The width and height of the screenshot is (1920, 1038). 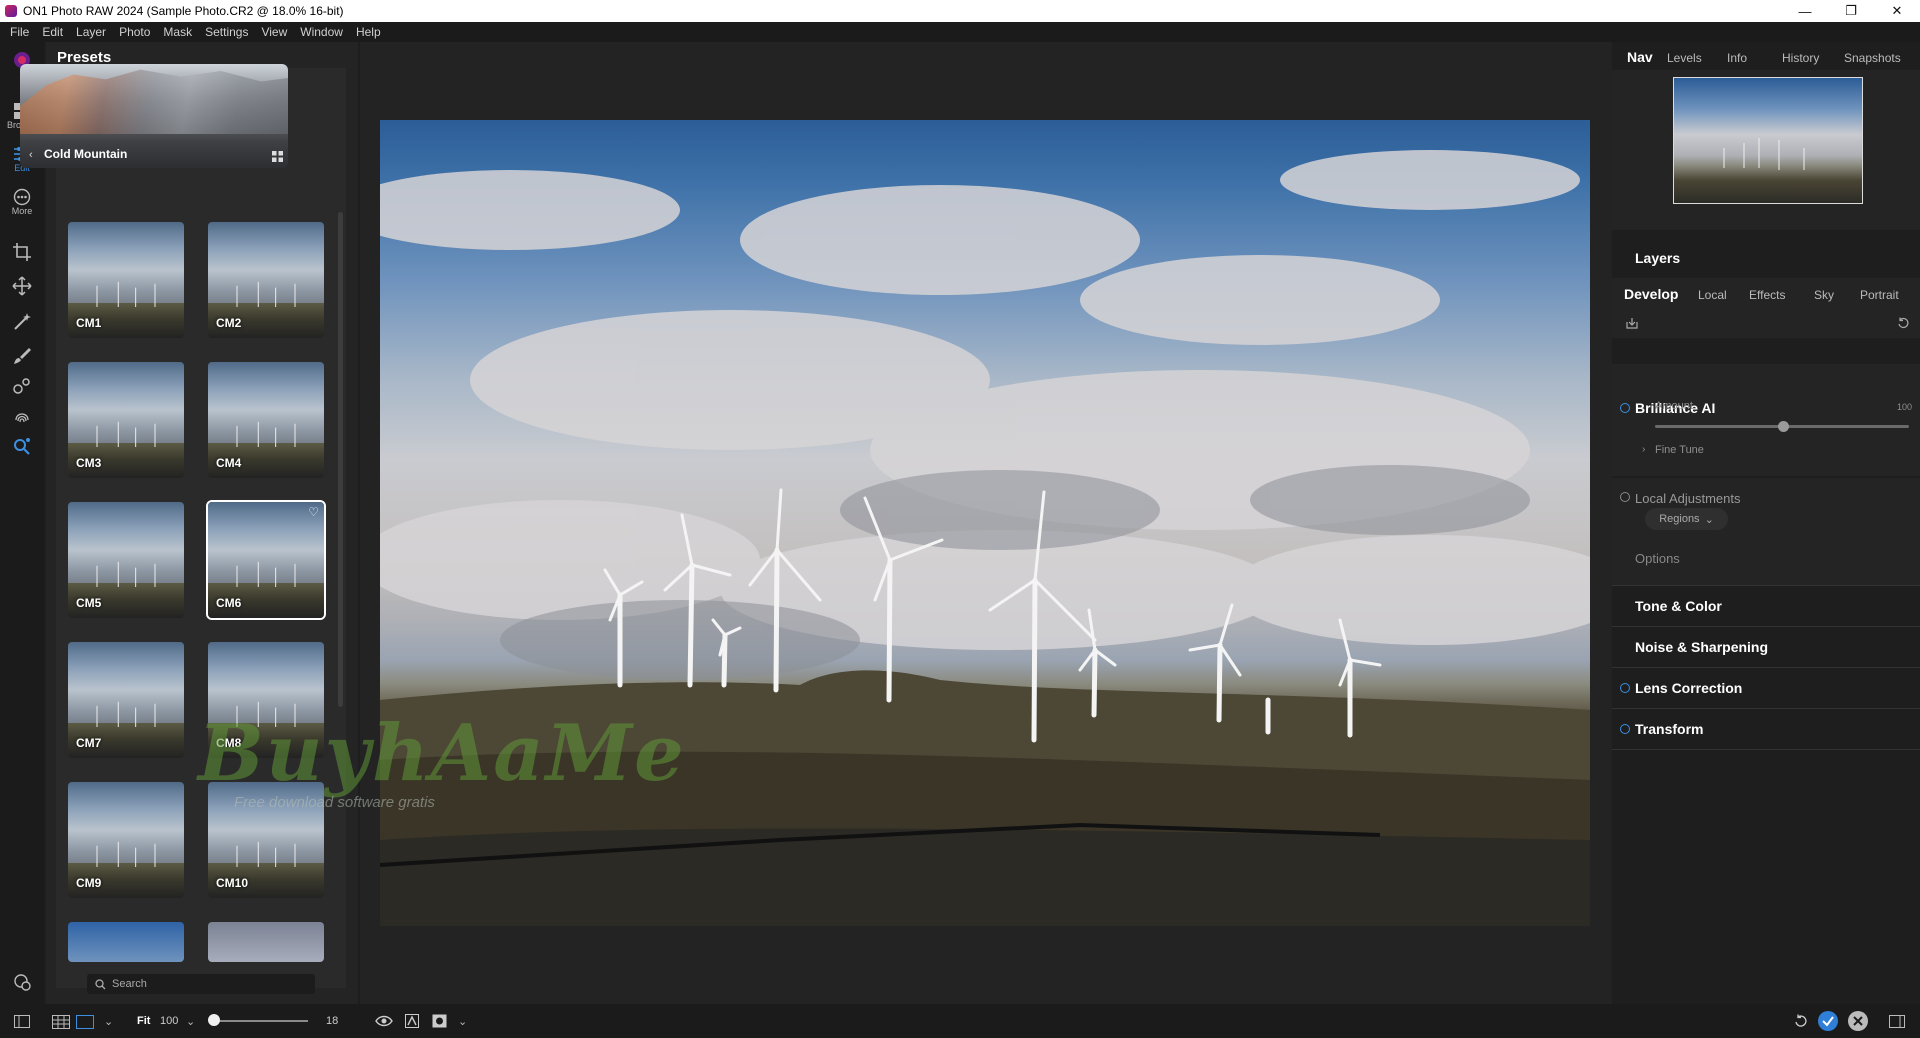 I want to click on regions-dropdown: Regions ⌄, so click(x=1686, y=519).